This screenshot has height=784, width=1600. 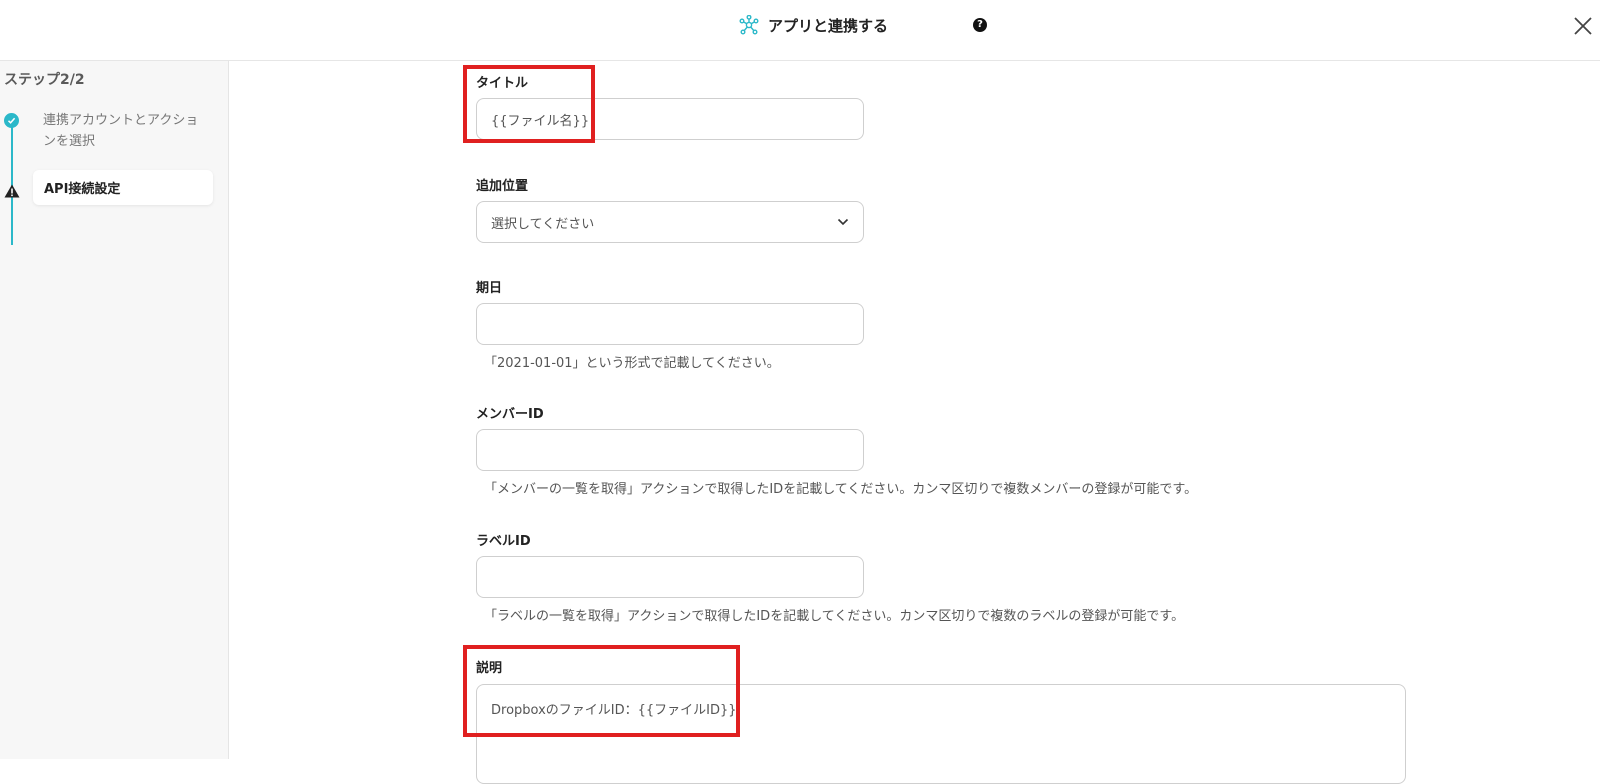 I want to click on description-label: 説明, so click(x=489, y=668).